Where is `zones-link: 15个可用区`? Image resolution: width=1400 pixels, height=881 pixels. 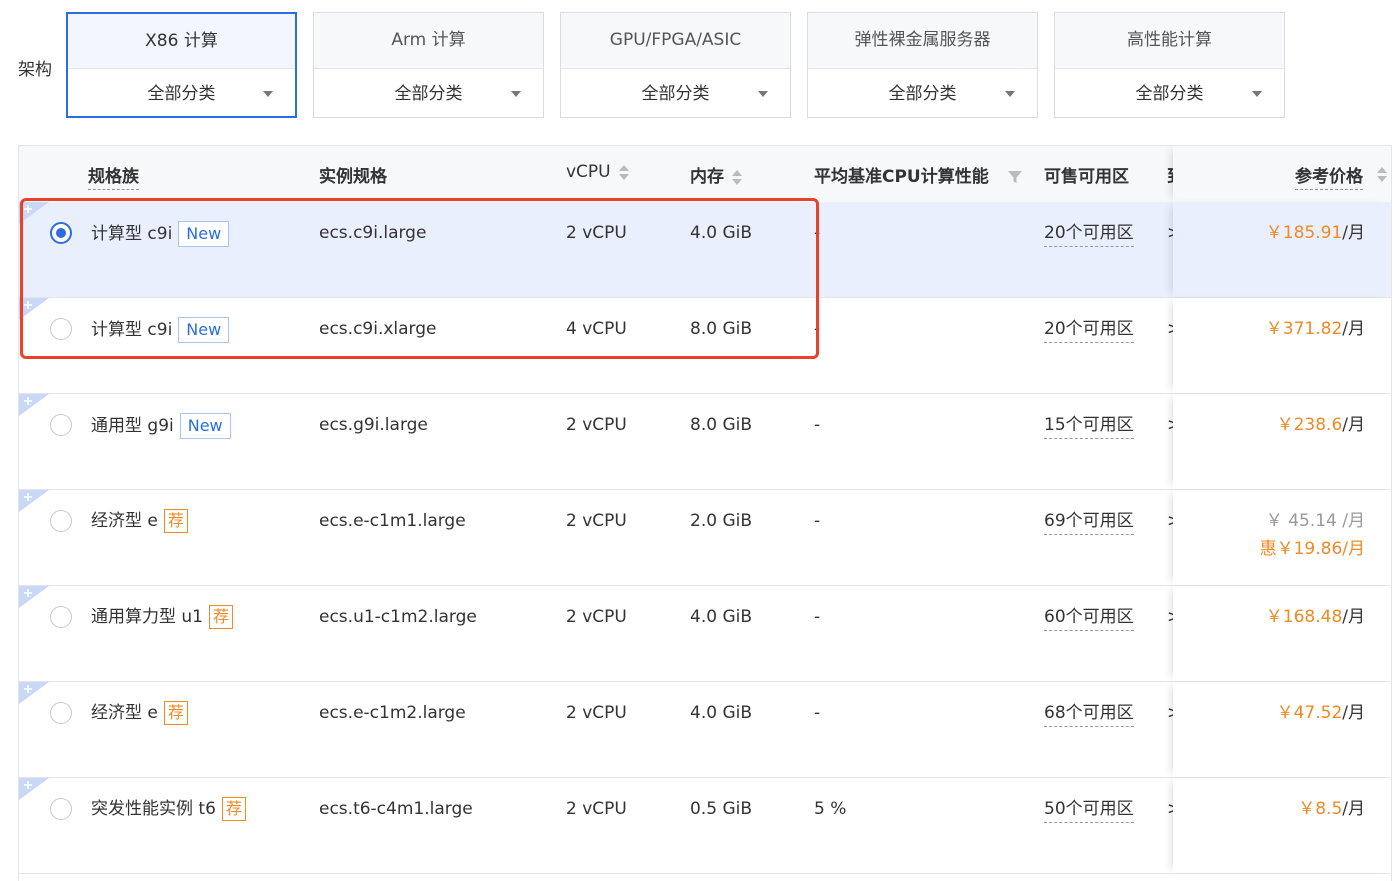
zones-link: 15个可用区 is located at coordinates (1089, 427).